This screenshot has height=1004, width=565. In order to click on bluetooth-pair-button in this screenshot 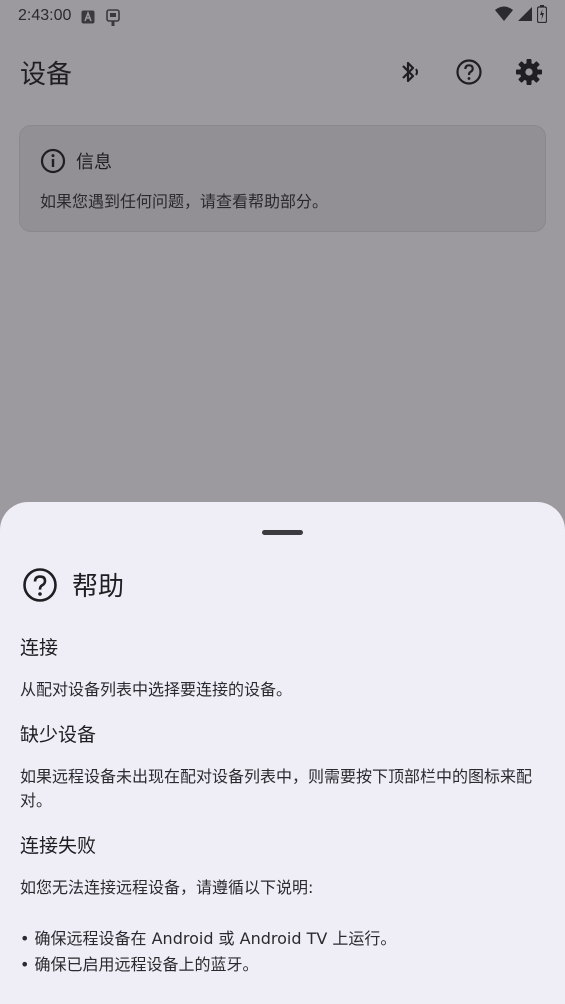, I will do `click(409, 72)`.